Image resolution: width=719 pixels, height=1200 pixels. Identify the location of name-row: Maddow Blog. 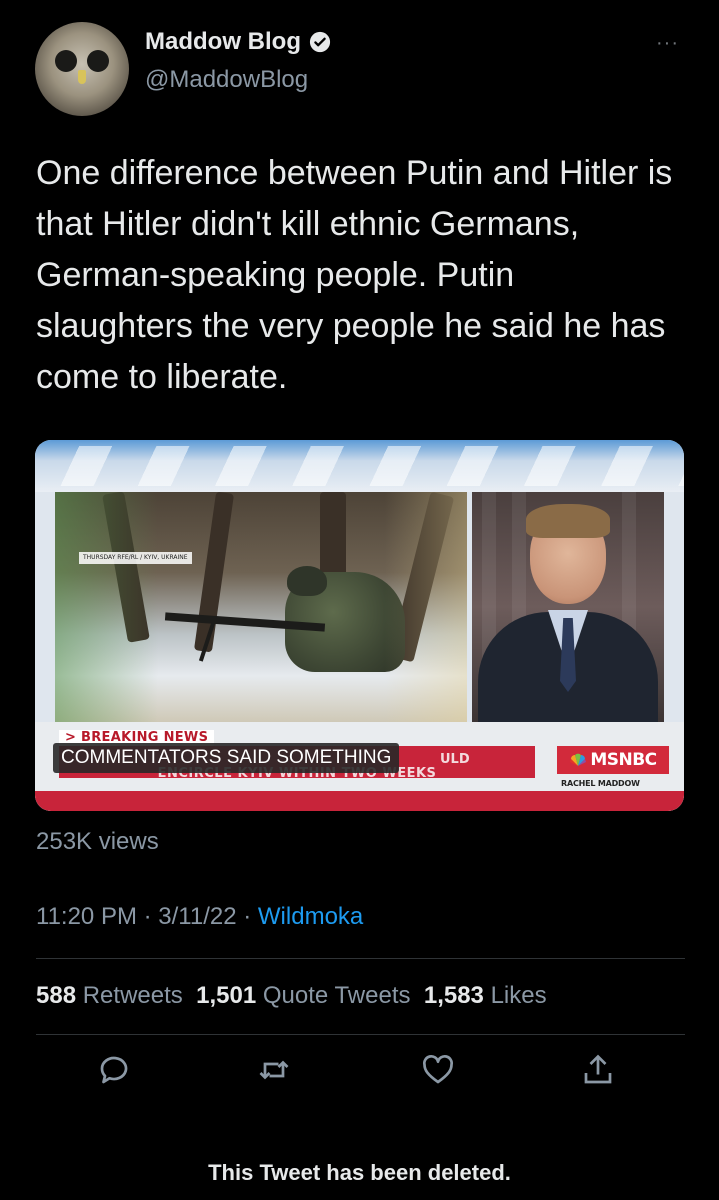
(238, 42).